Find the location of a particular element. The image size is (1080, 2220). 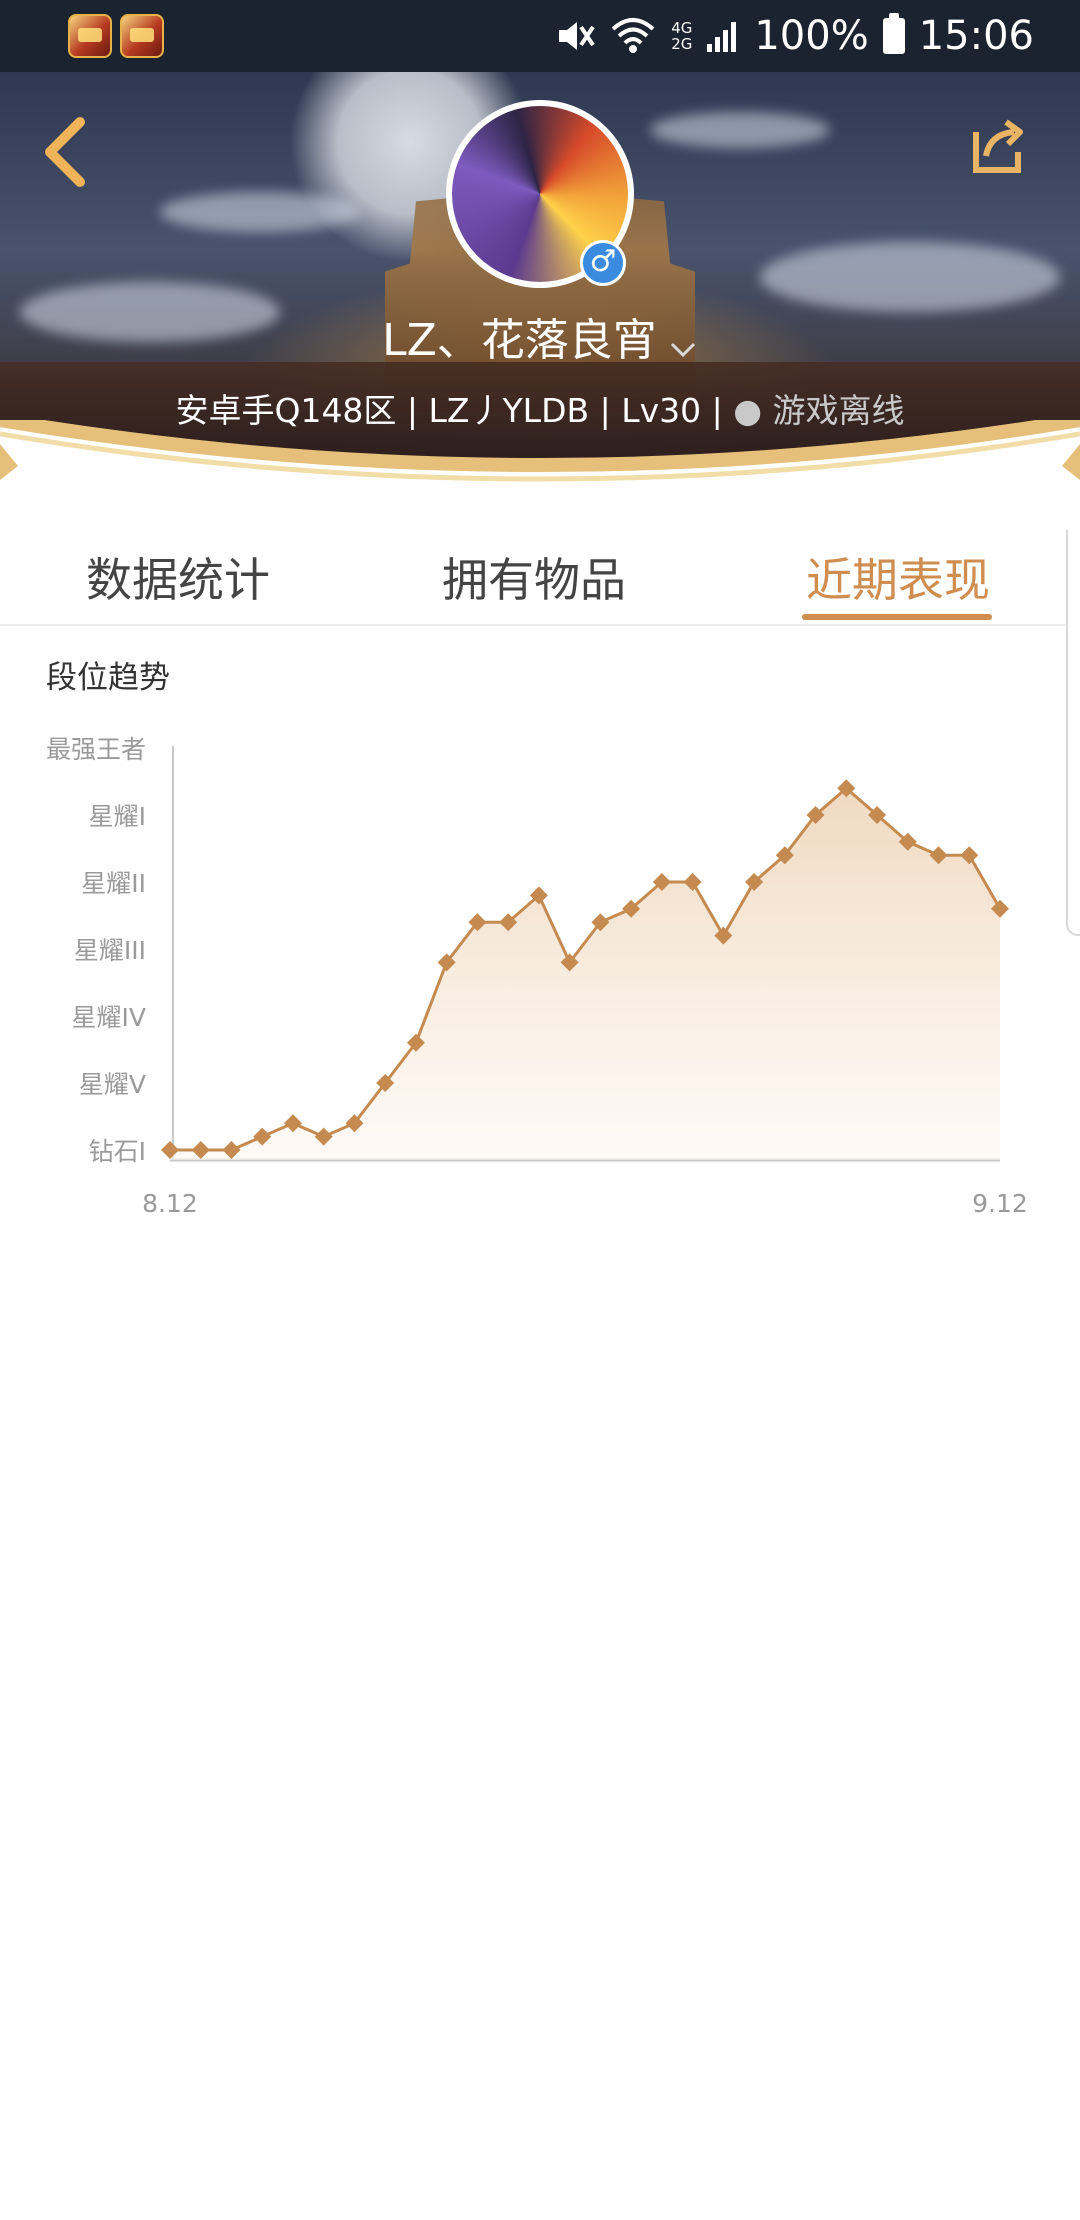

decorative-trim is located at coordinates (540, 475).